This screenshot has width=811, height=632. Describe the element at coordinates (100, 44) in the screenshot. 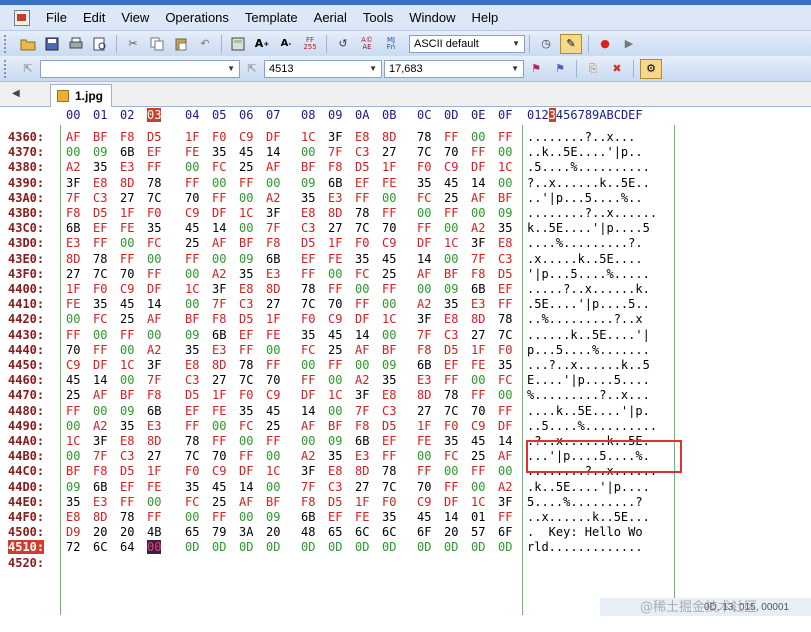

I see `print-preview-icon` at that location.